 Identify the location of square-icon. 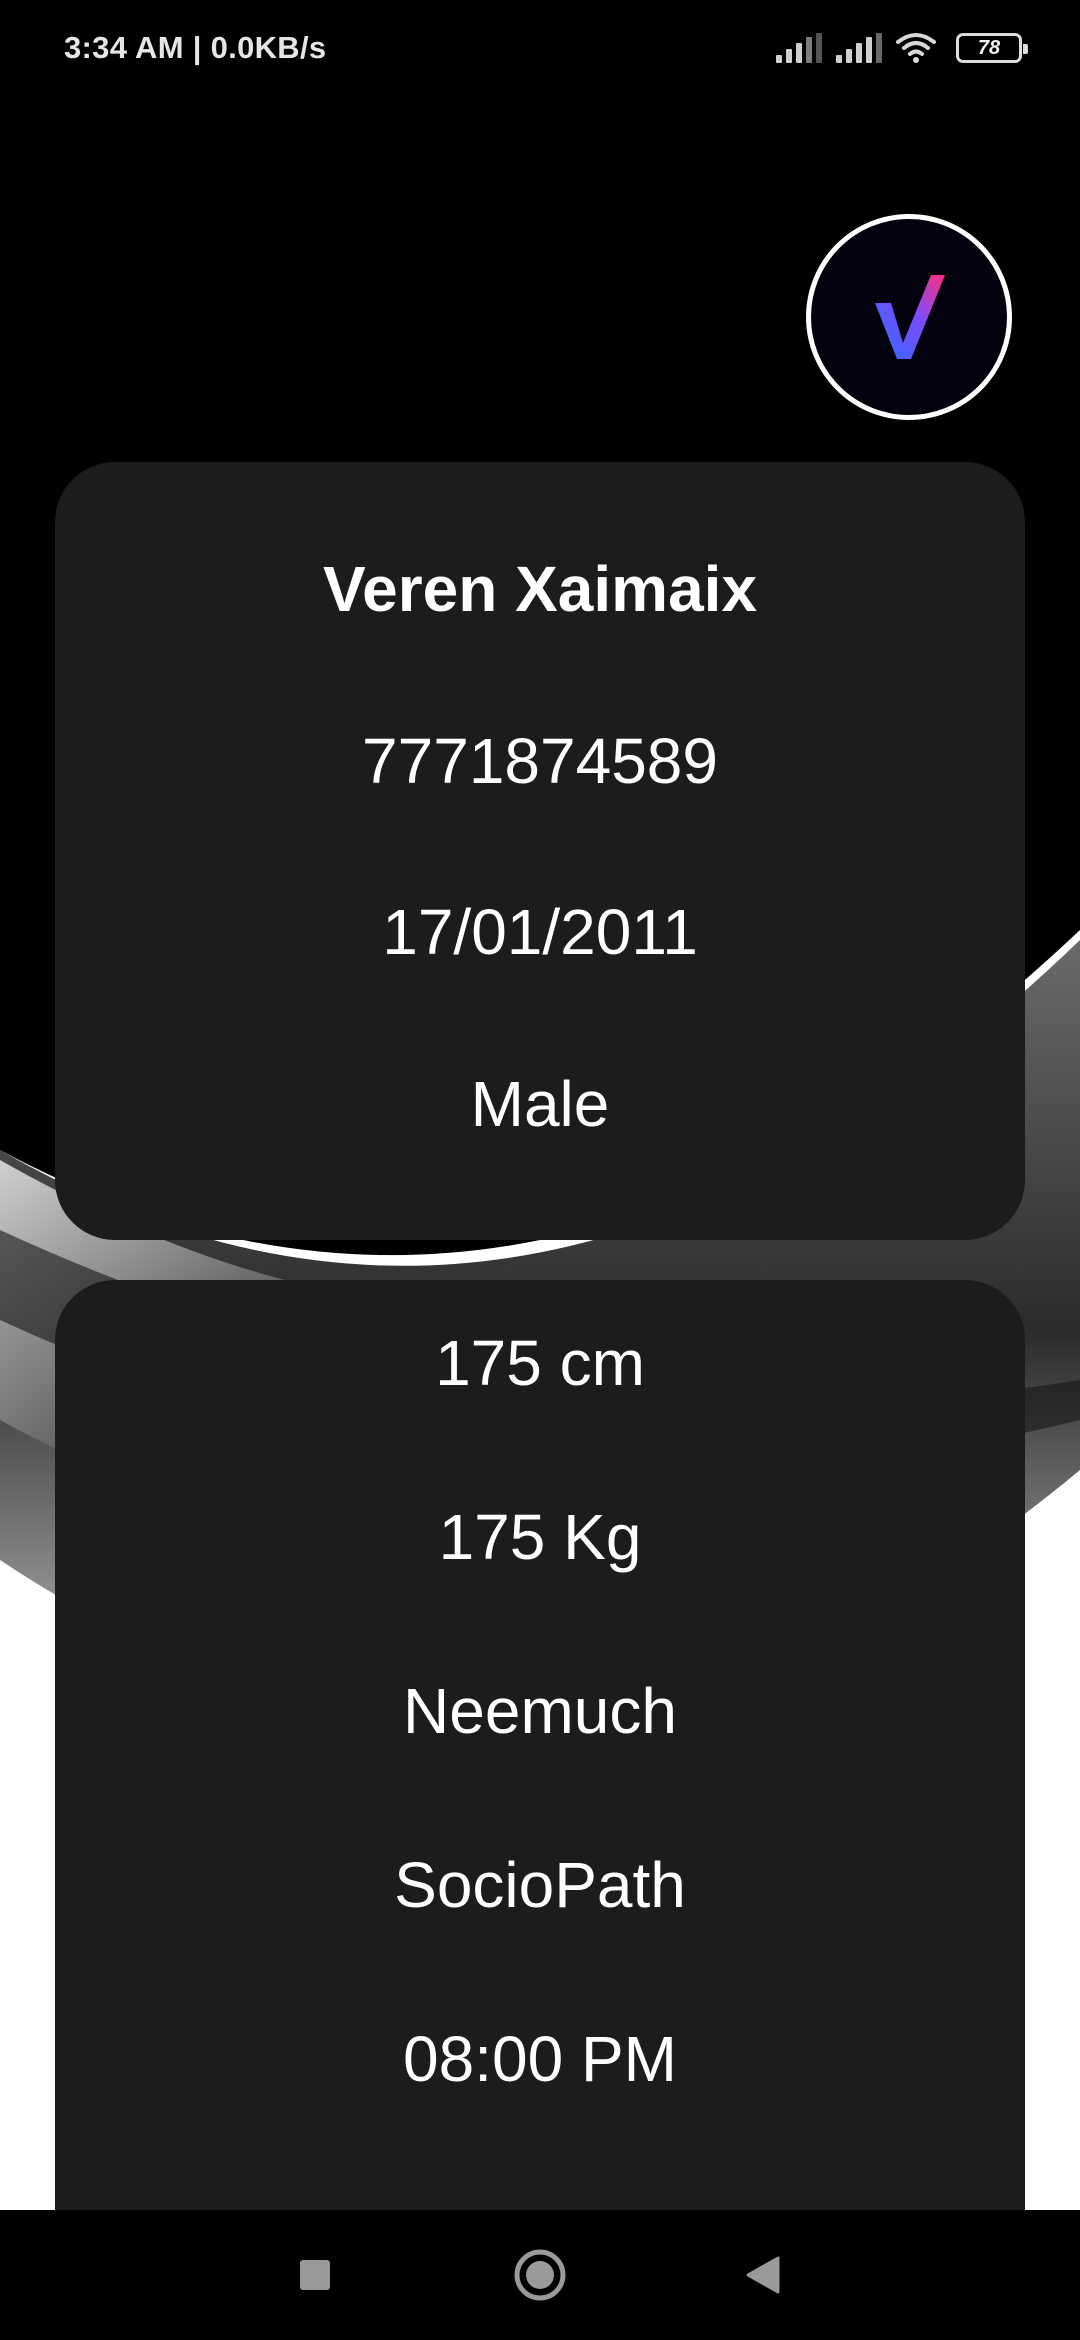
(315, 2275).